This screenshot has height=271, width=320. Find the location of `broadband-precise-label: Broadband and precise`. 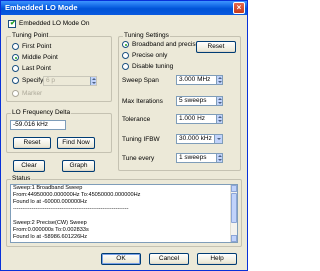

broadband-precise-label: Broadband and precise is located at coordinates (166, 44).